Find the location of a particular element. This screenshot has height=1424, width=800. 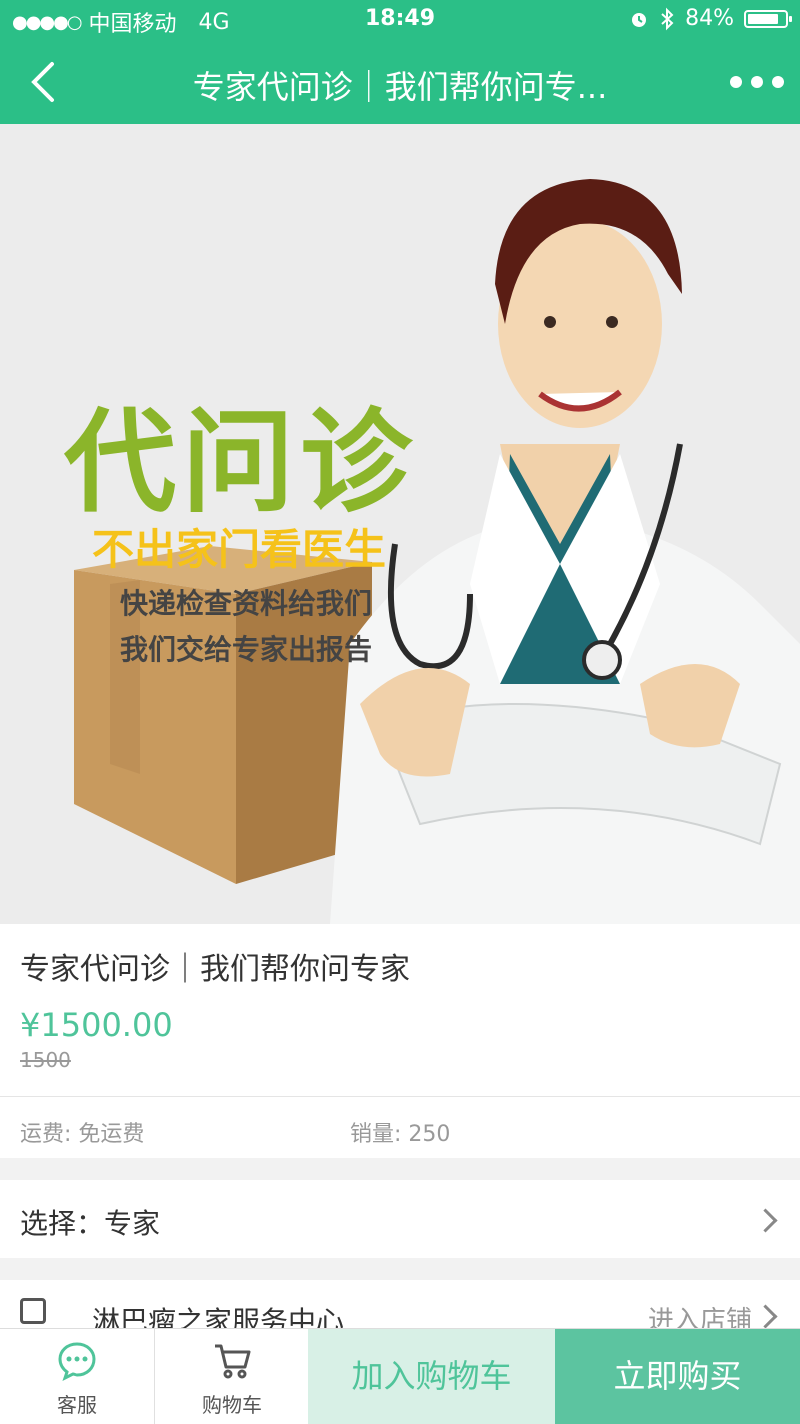

original-price: 1500 is located at coordinates (45, 1060).